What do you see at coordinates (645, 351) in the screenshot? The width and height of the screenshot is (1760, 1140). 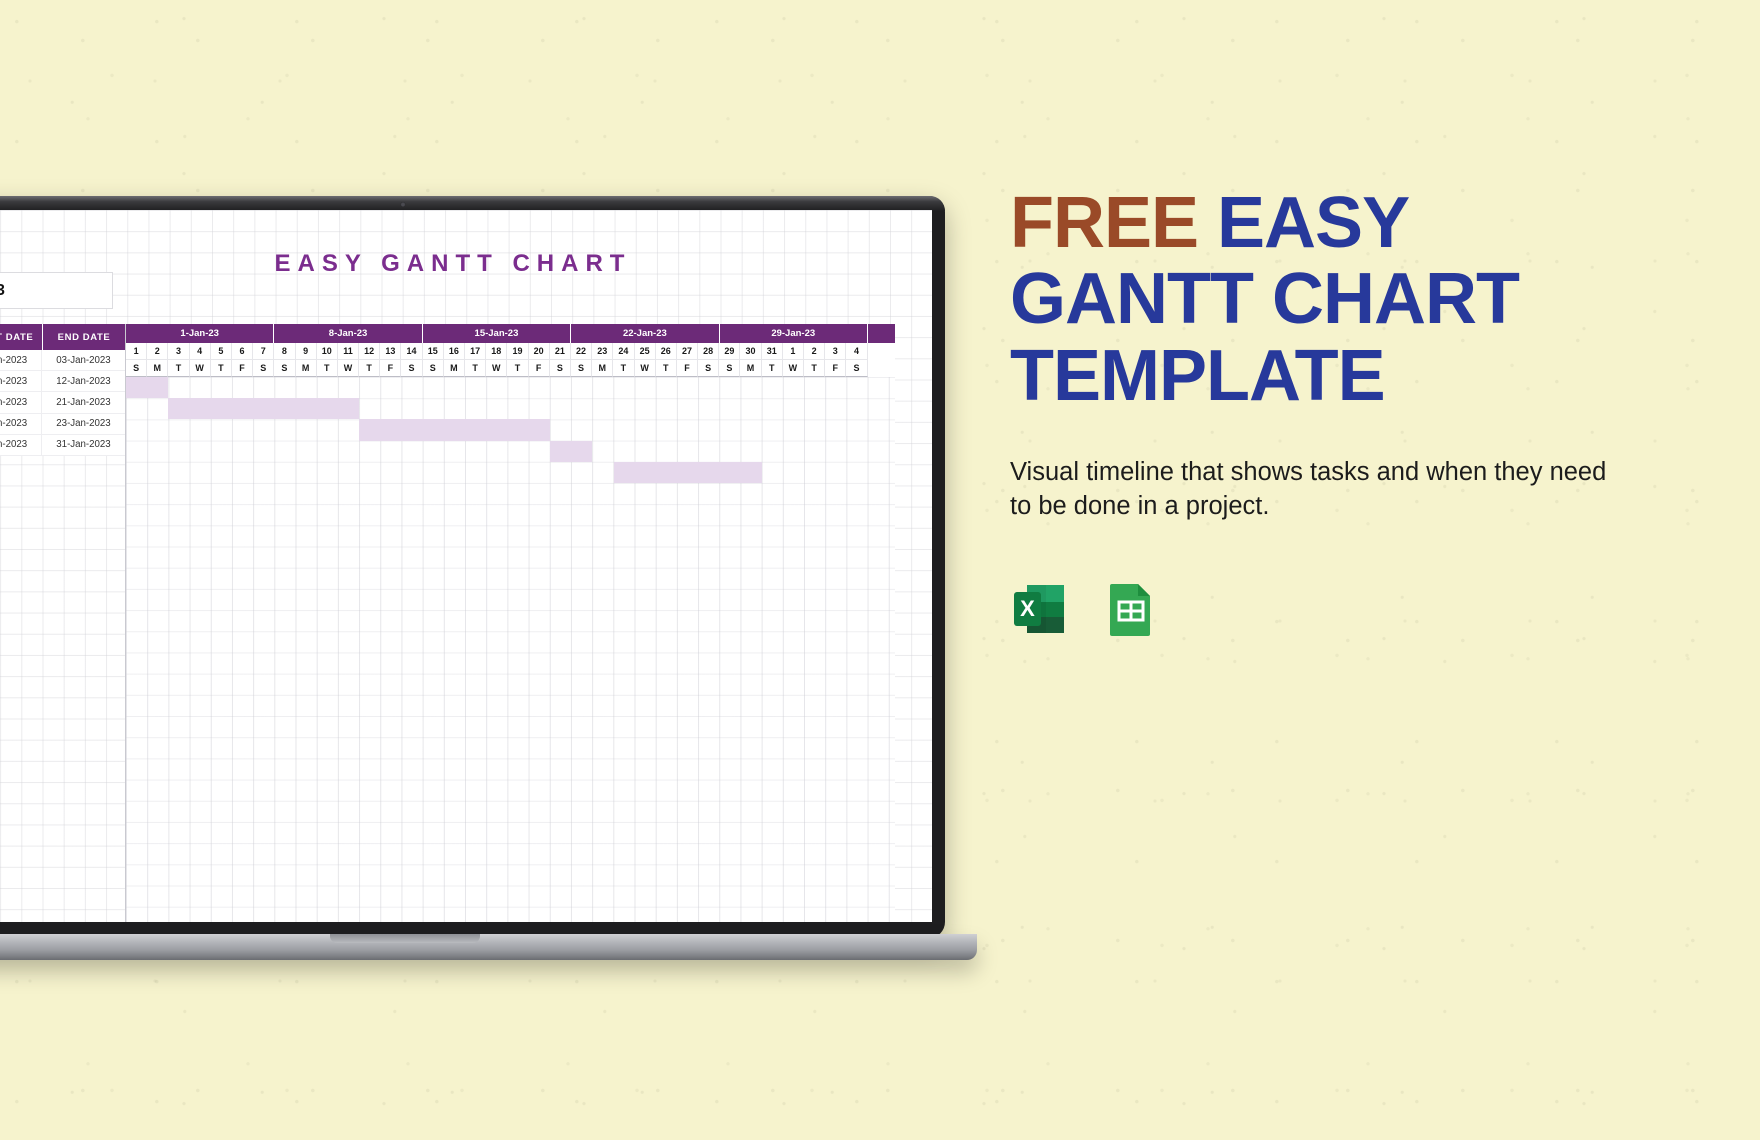 I see `gantt-day-number: 25` at bounding box center [645, 351].